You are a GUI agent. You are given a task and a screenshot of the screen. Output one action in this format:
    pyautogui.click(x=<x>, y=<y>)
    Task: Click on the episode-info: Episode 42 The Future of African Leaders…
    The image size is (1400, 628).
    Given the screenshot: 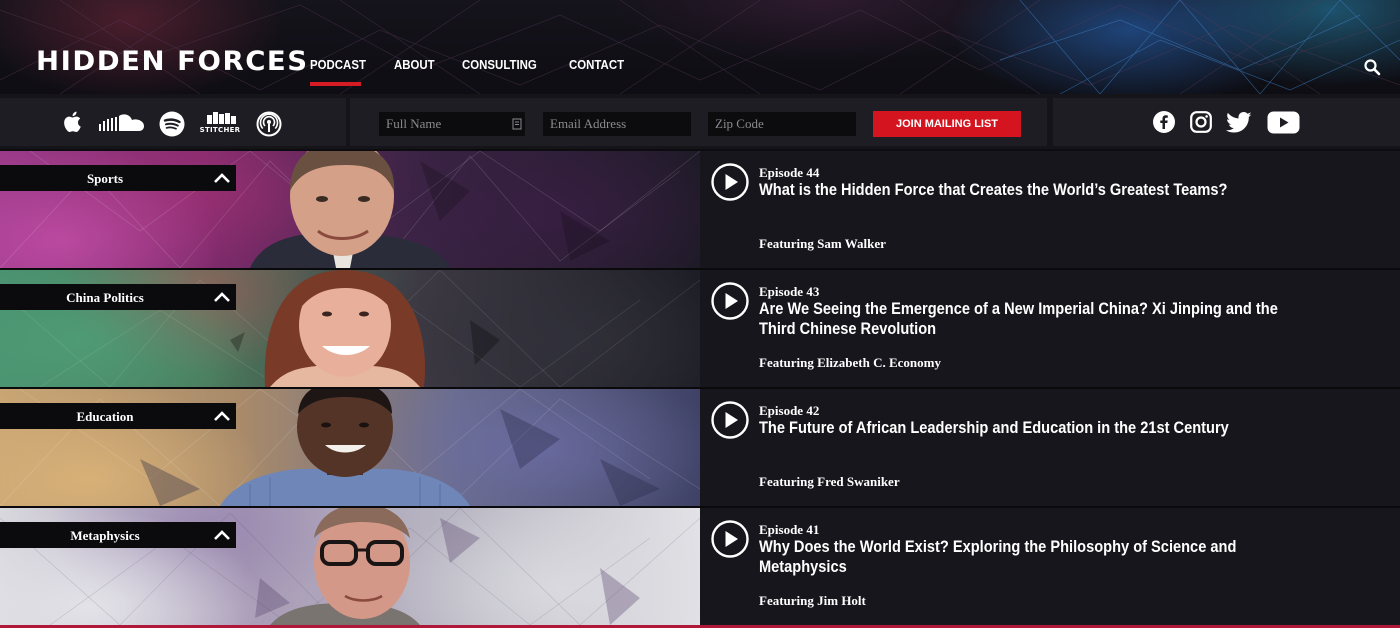 What is the action you would take?
    pyautogui.click(x=1050, y=447)
    